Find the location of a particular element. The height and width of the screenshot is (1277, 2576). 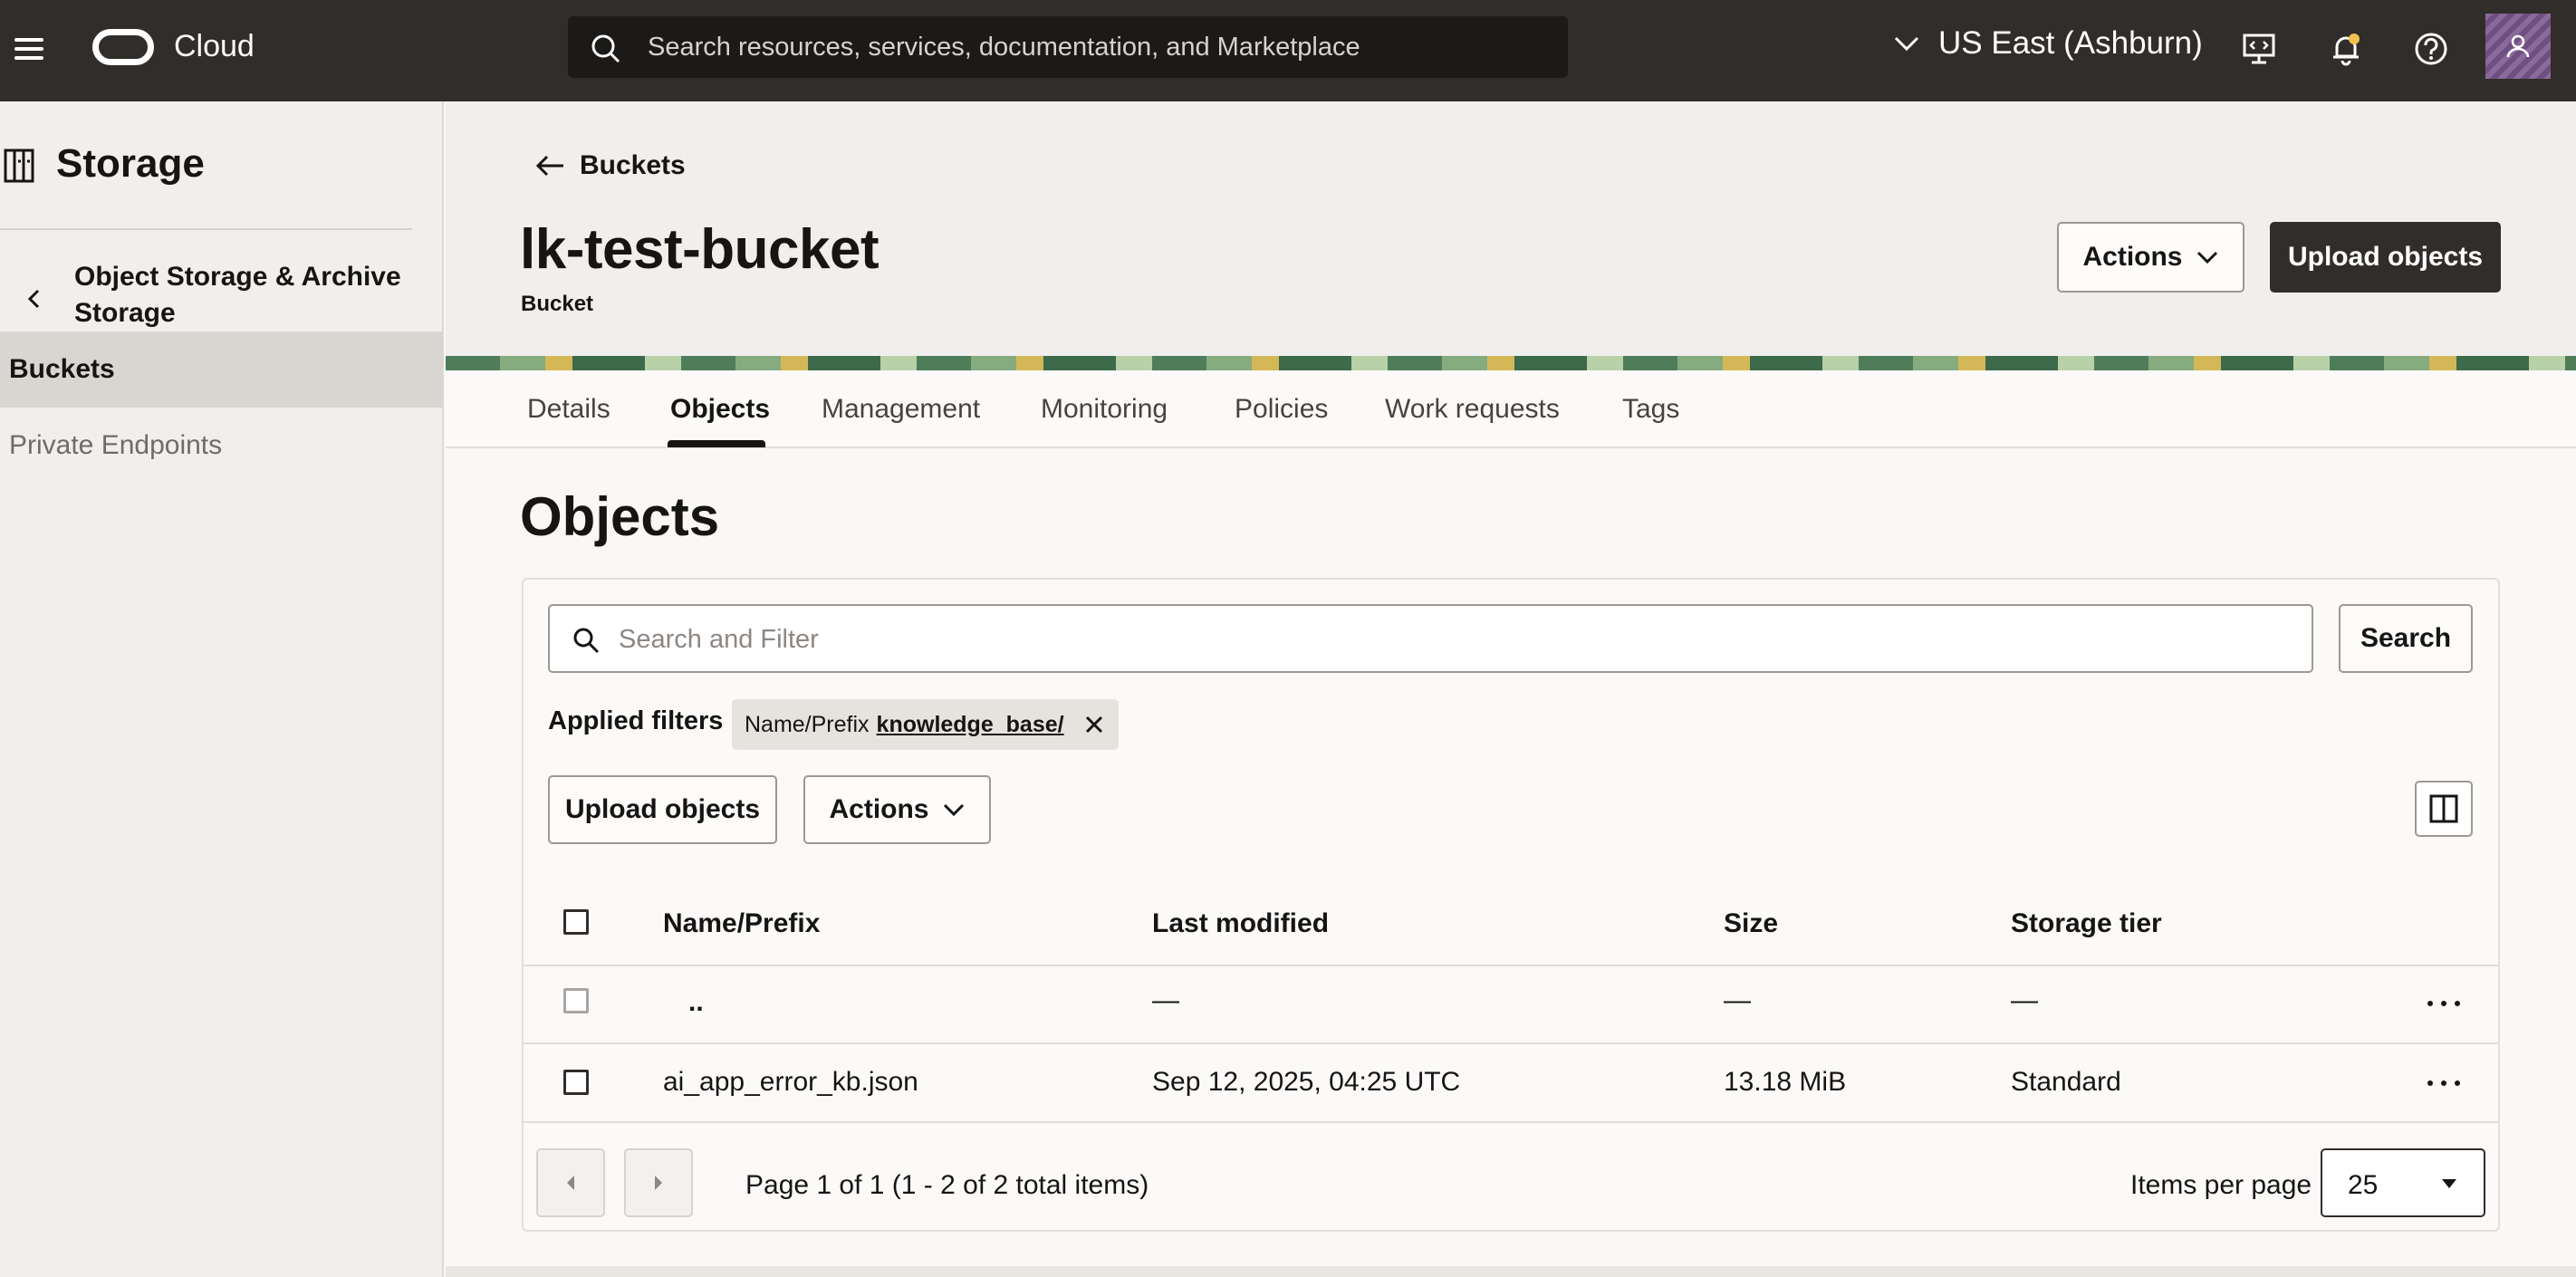

back-link-label: Buckets is located at coordinates (633, 165).